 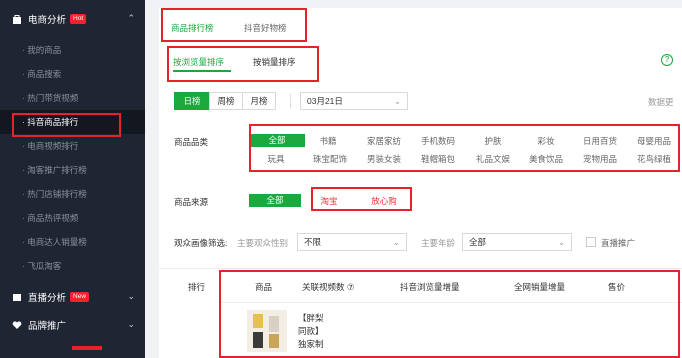 I want to click on live-checkbox, so click(x=591, y=242).